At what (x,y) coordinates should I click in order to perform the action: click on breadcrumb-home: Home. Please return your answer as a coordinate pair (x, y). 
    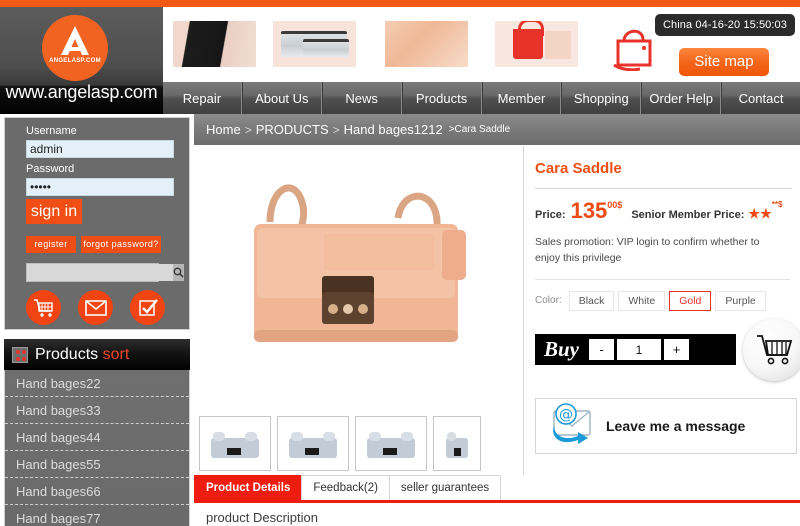
    Looking at the image, I should click on (223, 129).